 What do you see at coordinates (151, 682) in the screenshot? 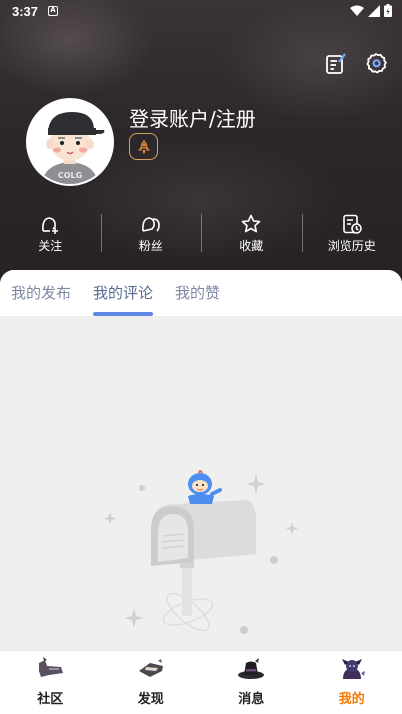
I see `nav-discover: 发现` at bounding box center [151, 682].